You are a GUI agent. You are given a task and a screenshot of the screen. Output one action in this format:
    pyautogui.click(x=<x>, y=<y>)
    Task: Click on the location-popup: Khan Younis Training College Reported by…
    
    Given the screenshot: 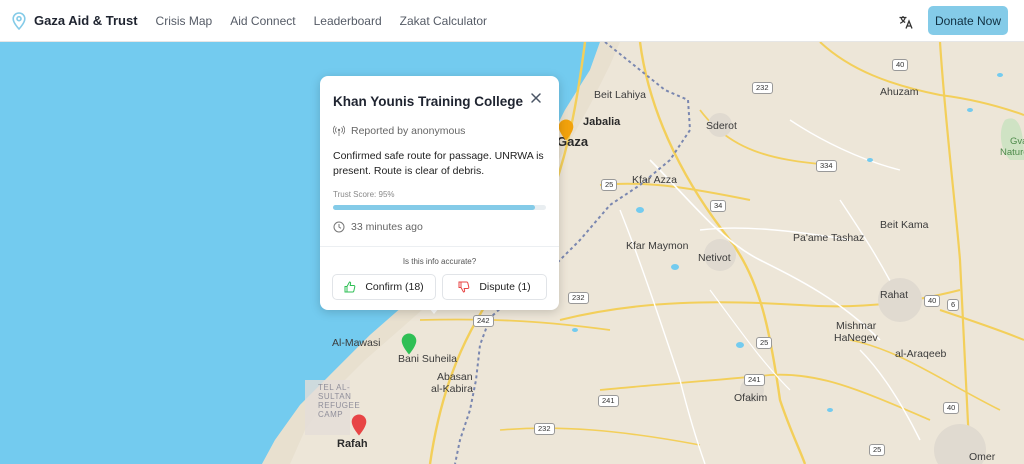 What is the action you would take?
    pyautogui.click(x=439, y=193)
    